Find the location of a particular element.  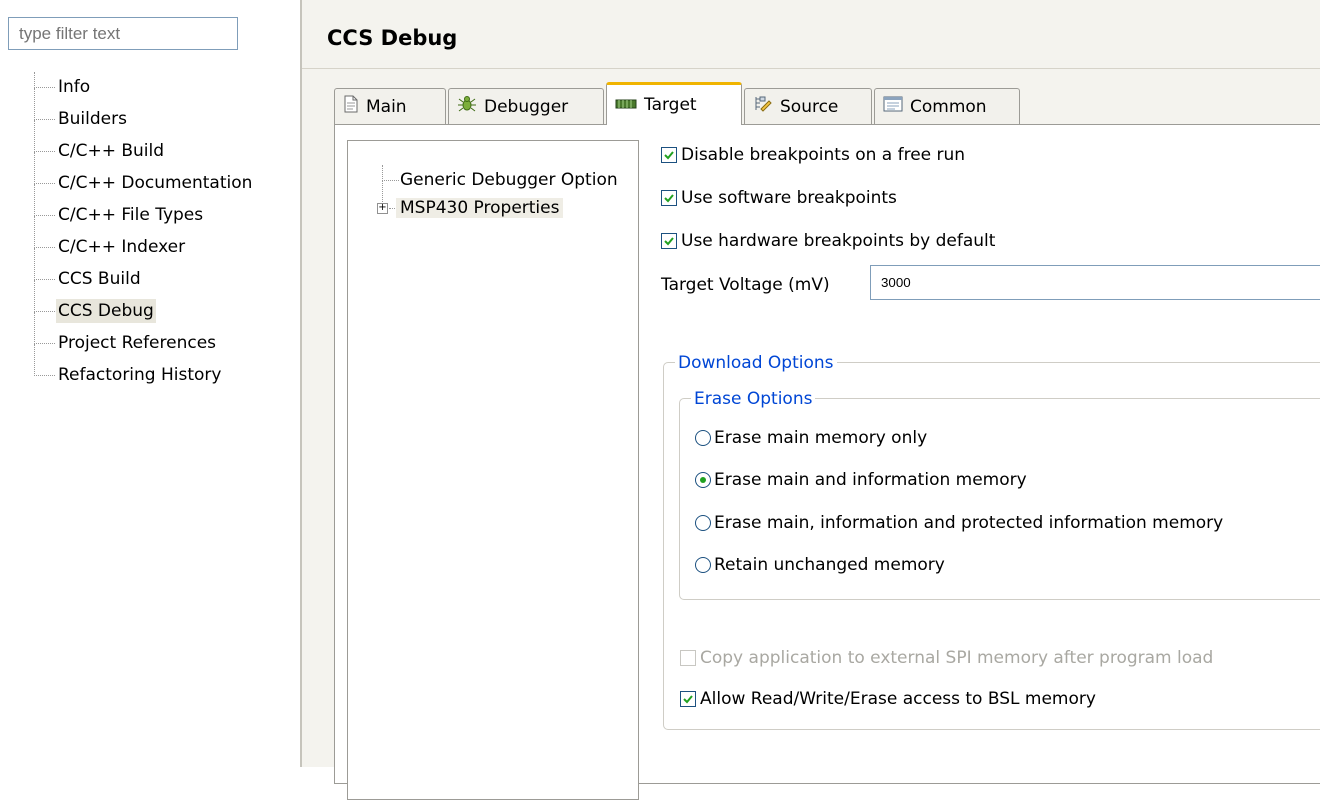

source-icon is located at coordinates (763, 106).